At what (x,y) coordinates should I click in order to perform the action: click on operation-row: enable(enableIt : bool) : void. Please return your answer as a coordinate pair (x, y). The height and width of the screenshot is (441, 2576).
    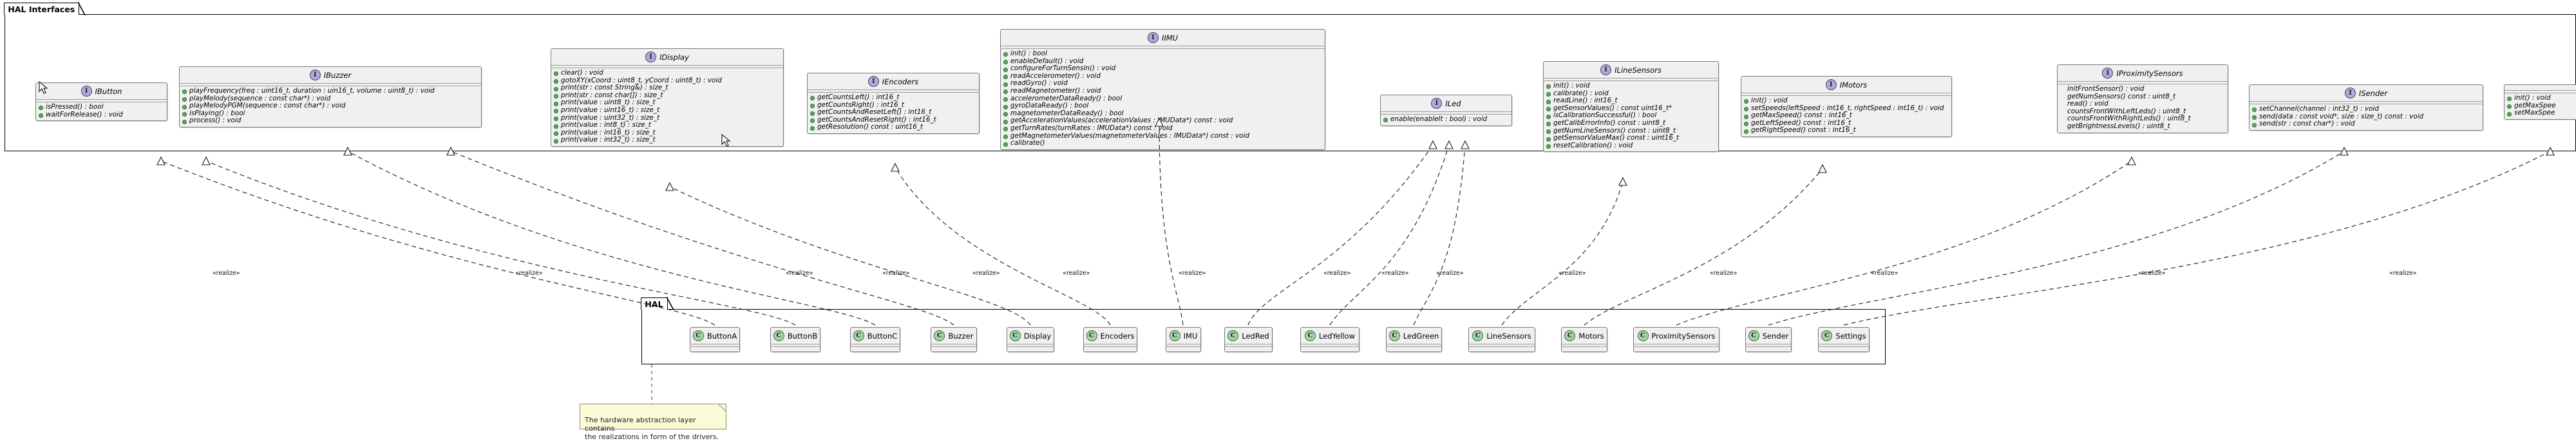
    Looking at the image, I should click on (1446, 120).